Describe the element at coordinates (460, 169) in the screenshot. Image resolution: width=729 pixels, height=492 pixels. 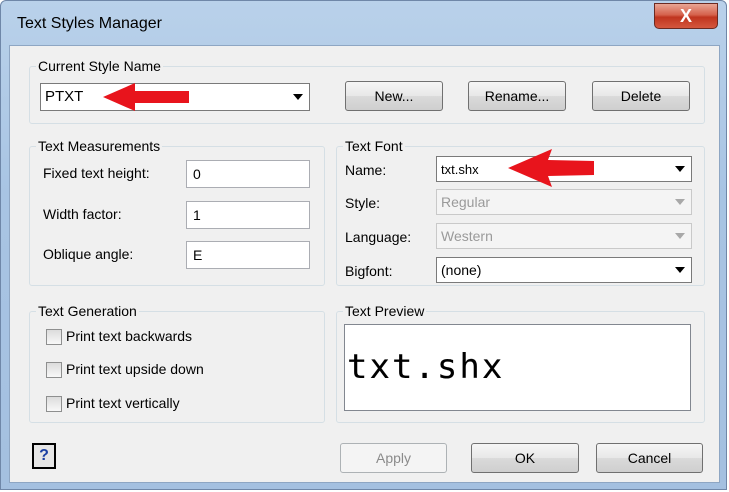
I see `font-name-value: txt.shx` at that location.